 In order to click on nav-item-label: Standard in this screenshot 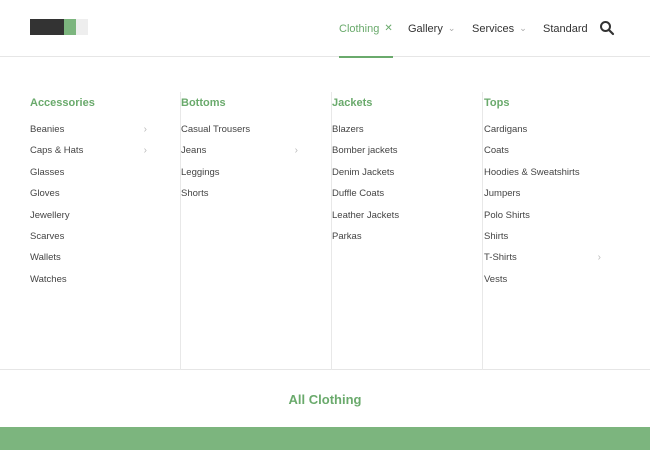, I will do `click(565, 28)`.